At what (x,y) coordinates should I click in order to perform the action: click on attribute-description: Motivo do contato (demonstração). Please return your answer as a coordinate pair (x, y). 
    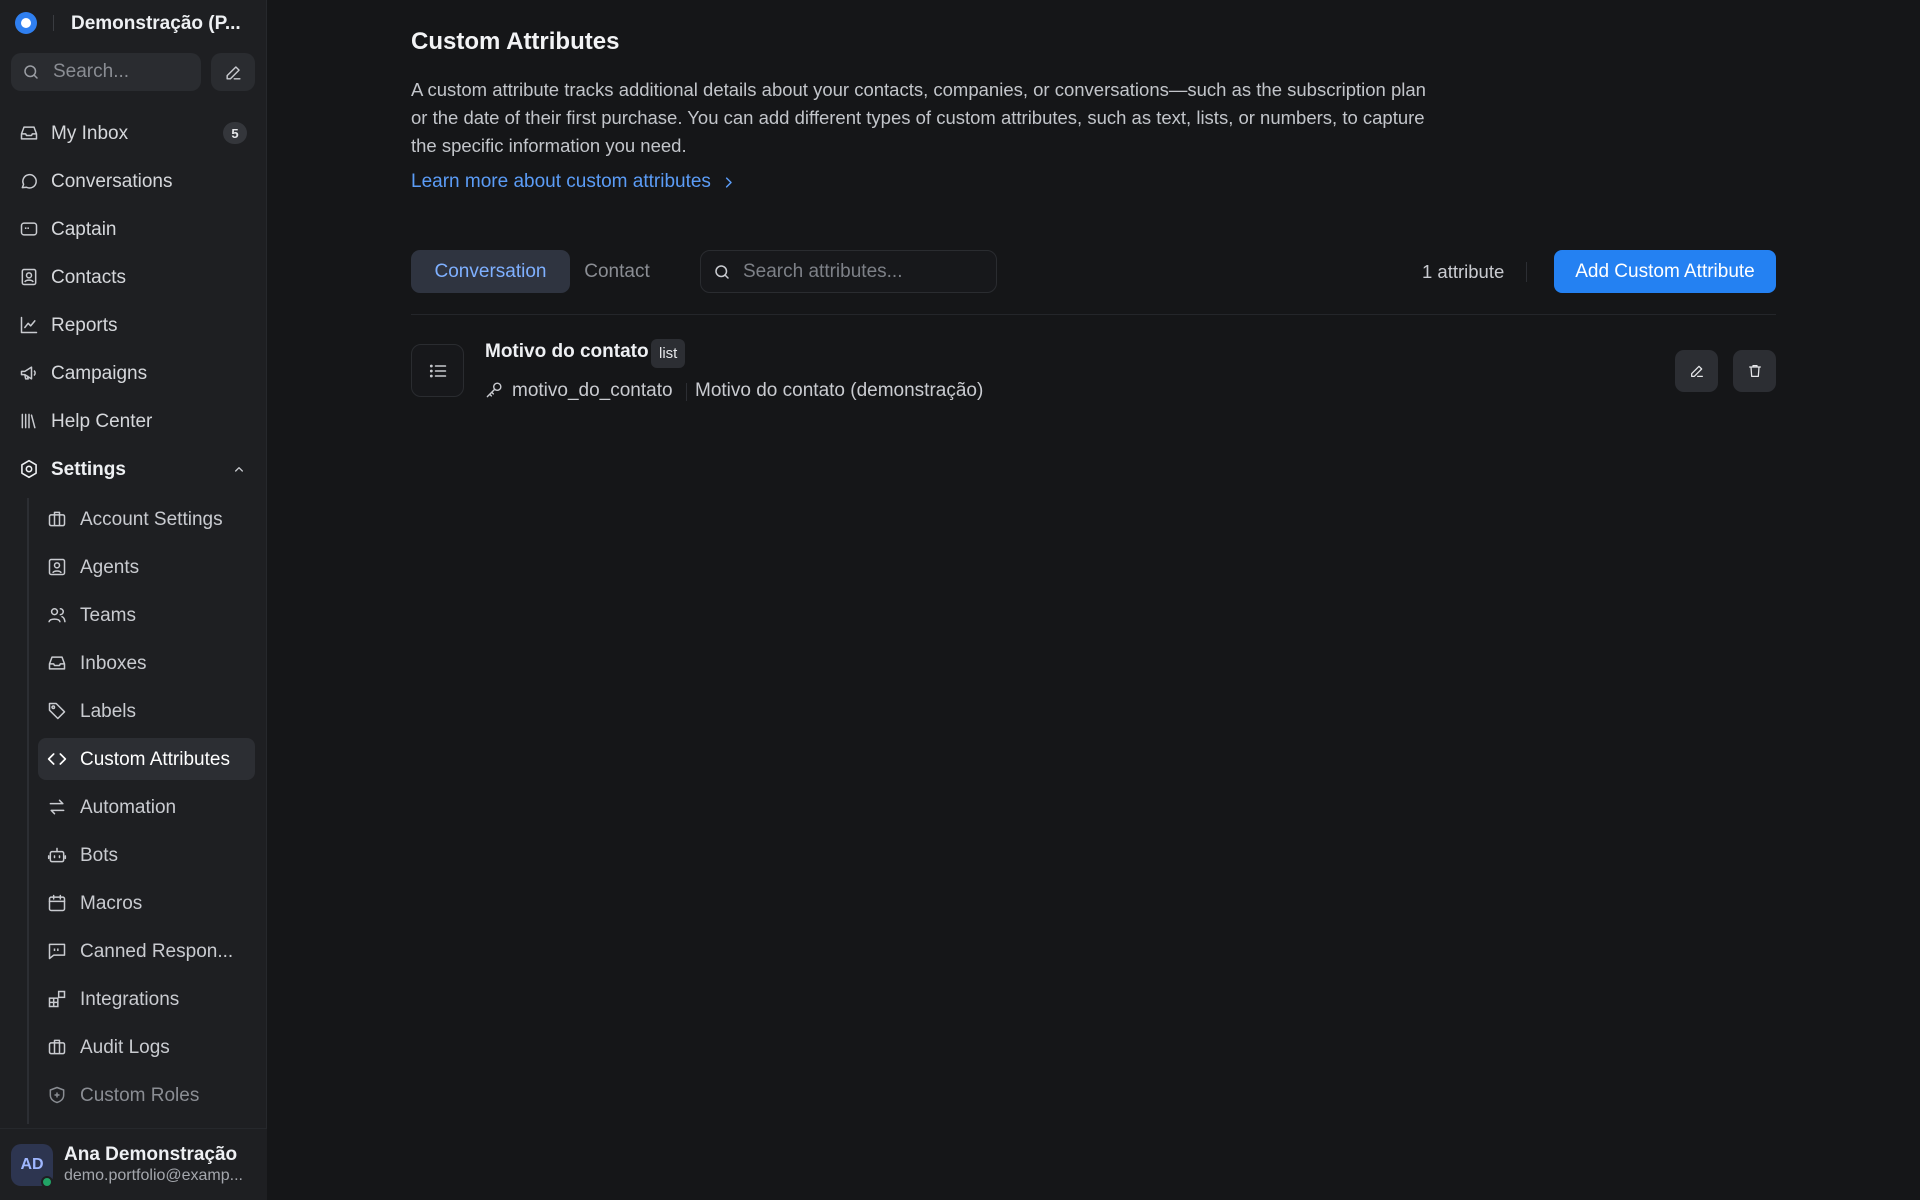
    Looking at the image, I should click on (839, 390).